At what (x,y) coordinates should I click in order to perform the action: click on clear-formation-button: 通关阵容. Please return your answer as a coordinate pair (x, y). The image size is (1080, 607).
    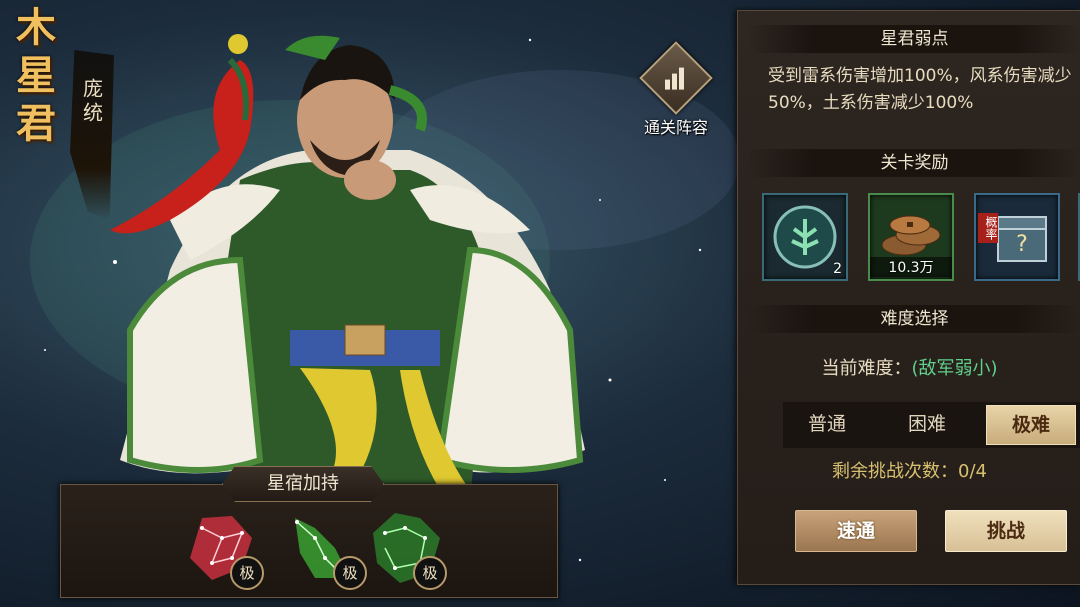
    Looking at the image, I should click on (676, 89).